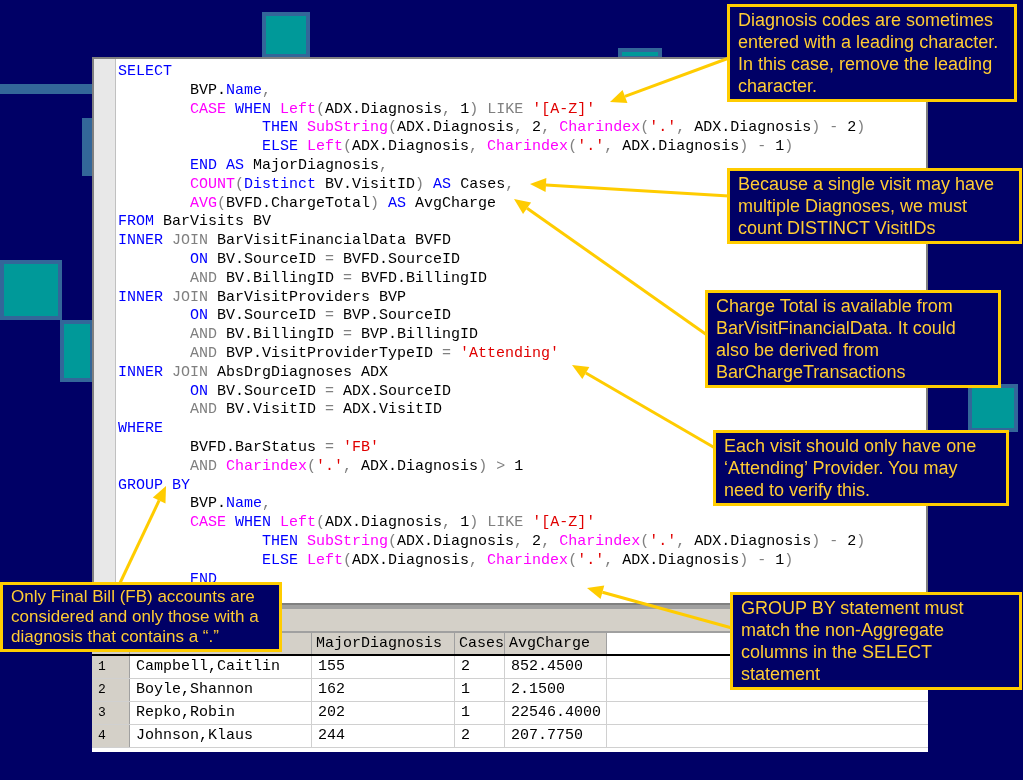  Describe the element at coordinates (556, 667) in the screenshot. I see `table-cell: 852.4500` at that location.